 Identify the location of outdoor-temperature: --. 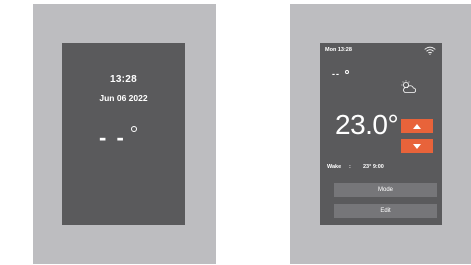
(336, 74).